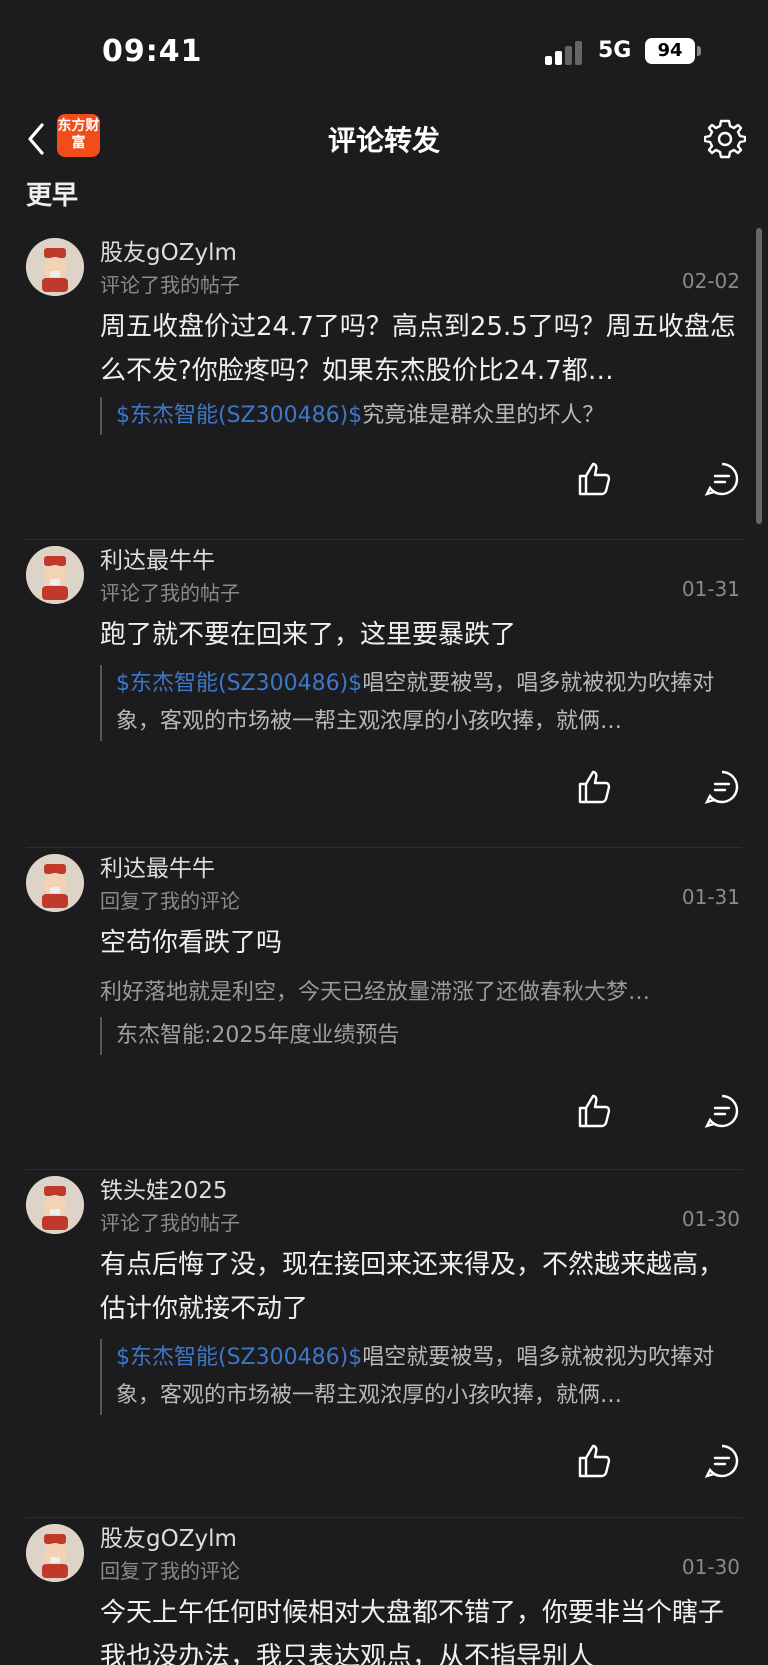 This screenshot has height=1665, width=768. Describe the element at coordinates (710, 281) in the screenshot. I see `date-label: 02-02` at that location.